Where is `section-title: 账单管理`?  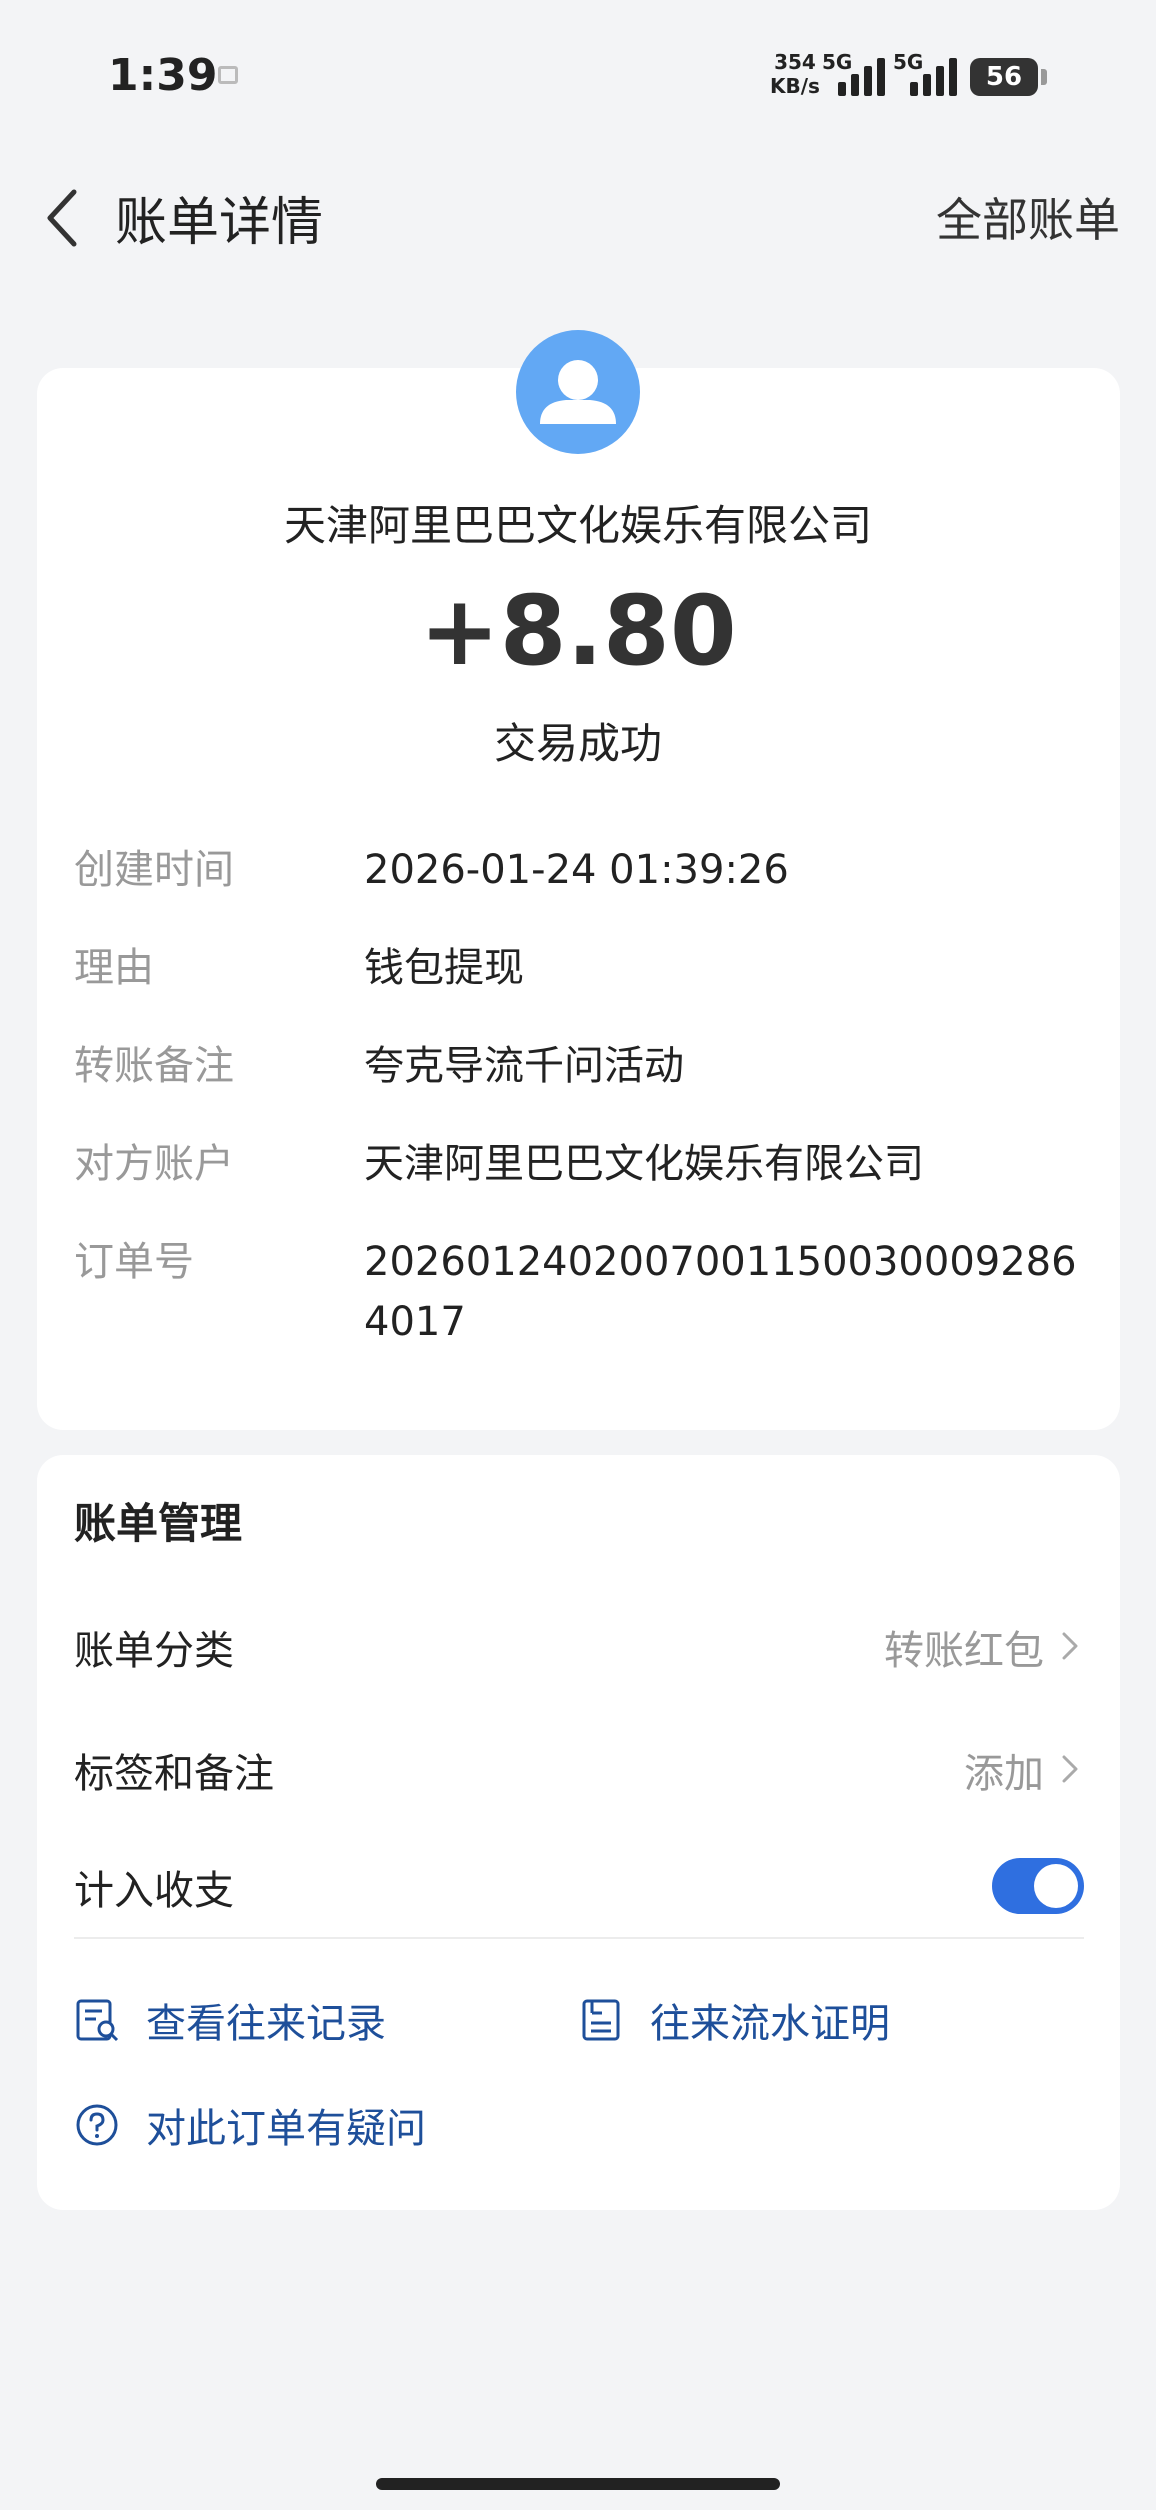
section-title: 账单管理 is located at coordinates (158, 1523).